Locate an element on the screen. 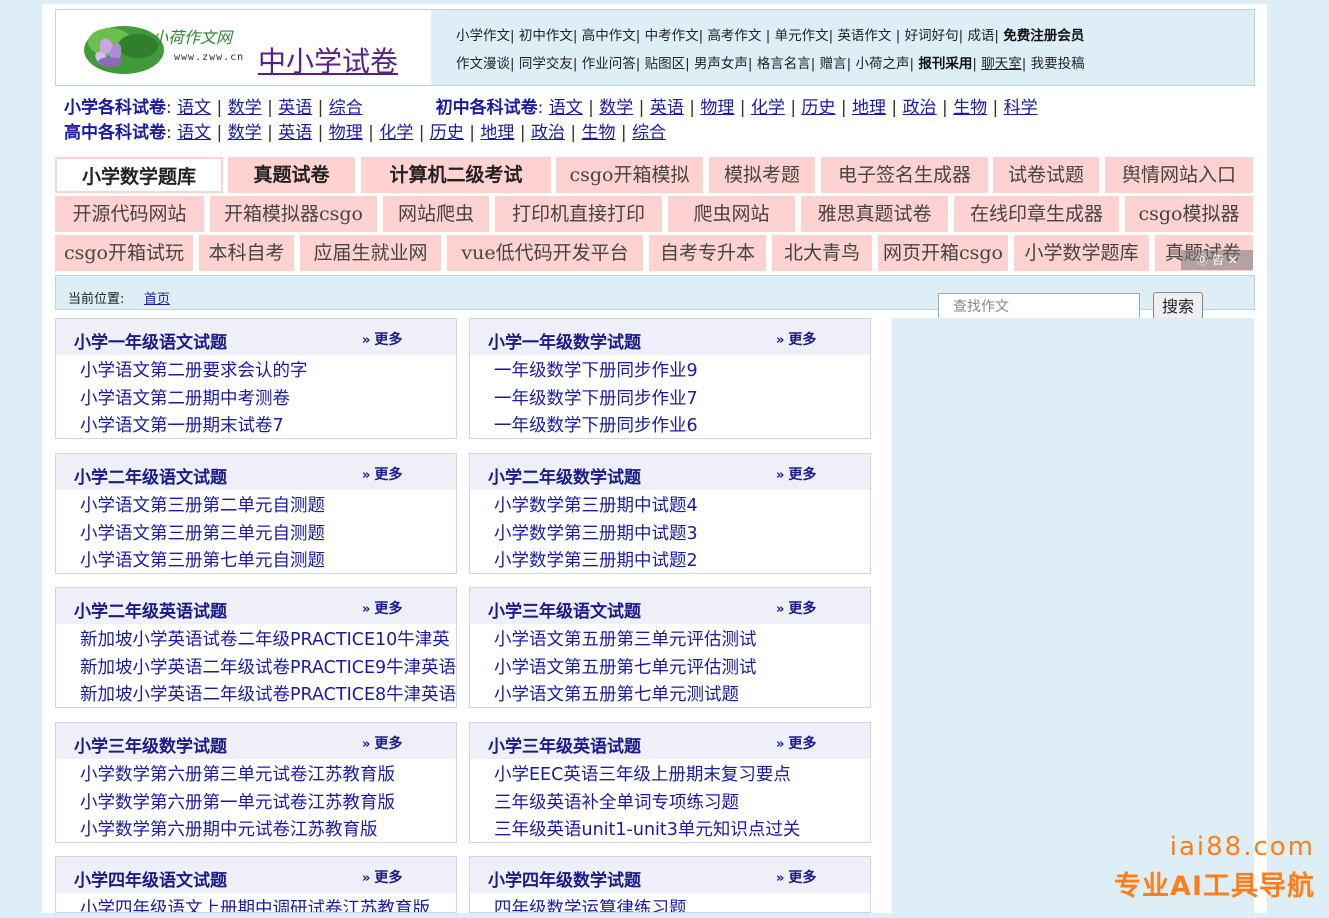 The width and height of the screenshot is (1329, 918). list-item: 小学语文第三册第七单元自测题 is located at coordinates (202, 562).